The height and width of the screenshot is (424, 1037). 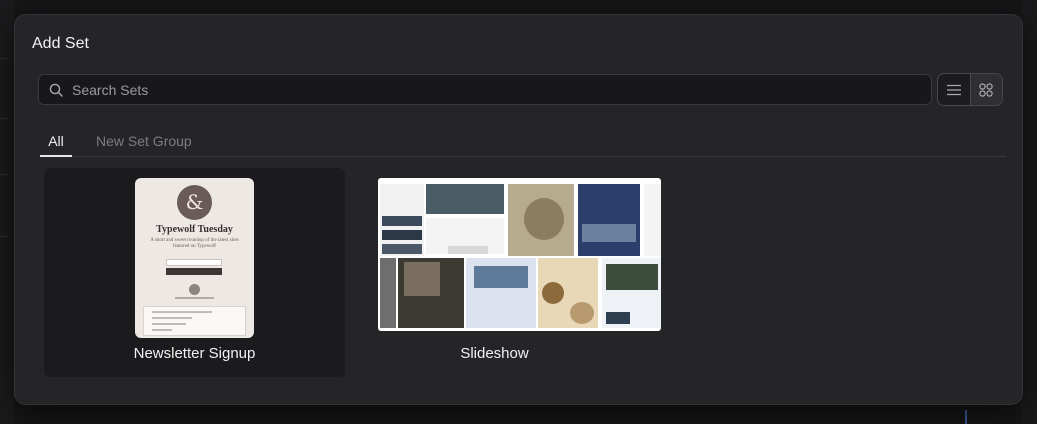 What do you see at coordinates (194, 229) in the screenshot?
I see `preview-title: Typewolf Tuesday` at bounding box center [194, 229].